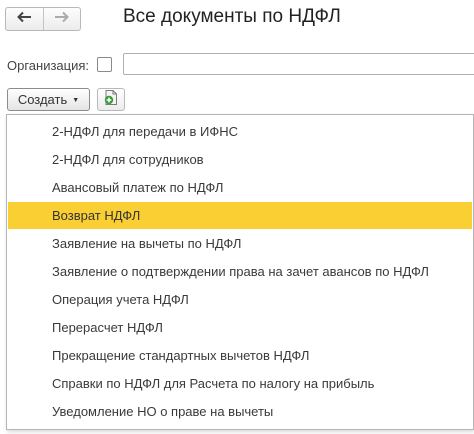 The height and width of the screenshot is (434, 474). What do you see at coordinates (240, 243) in the screenshot?
I see `menu-item: Заявление на вычеты по НДФЛ` at bounding box center [240, 243].